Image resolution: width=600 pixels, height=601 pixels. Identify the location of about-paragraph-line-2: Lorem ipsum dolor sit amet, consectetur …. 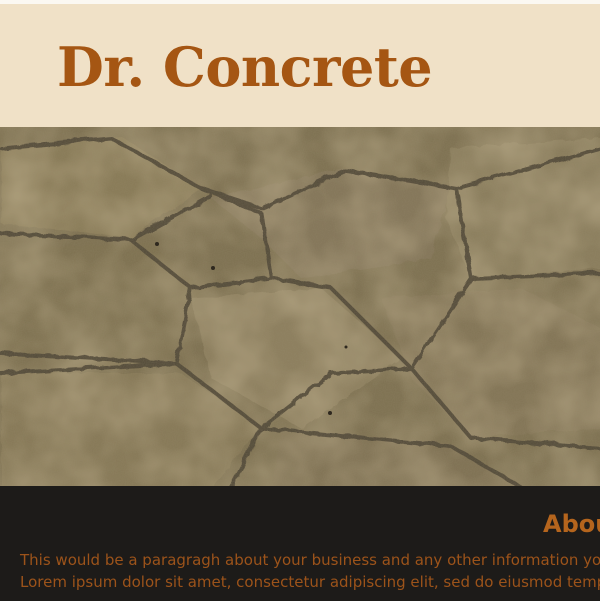
(310, 582).